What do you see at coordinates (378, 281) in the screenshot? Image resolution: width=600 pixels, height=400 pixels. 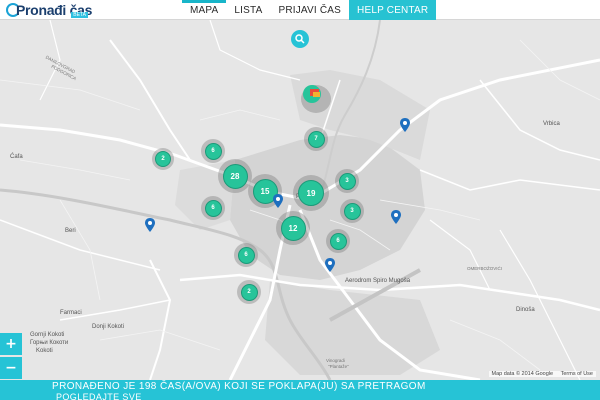 I see `label-aerodrom: Aerodrom Spiro Mugoša` at bounding box center [378, 281].